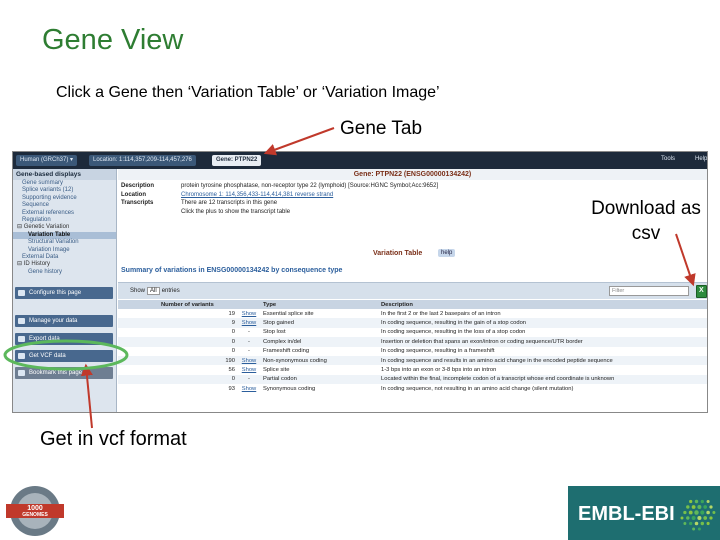  Describe the element at coordinates (237, 160) in the screenshot. I see `tab-gene: Gene: PTPN22` at that location.